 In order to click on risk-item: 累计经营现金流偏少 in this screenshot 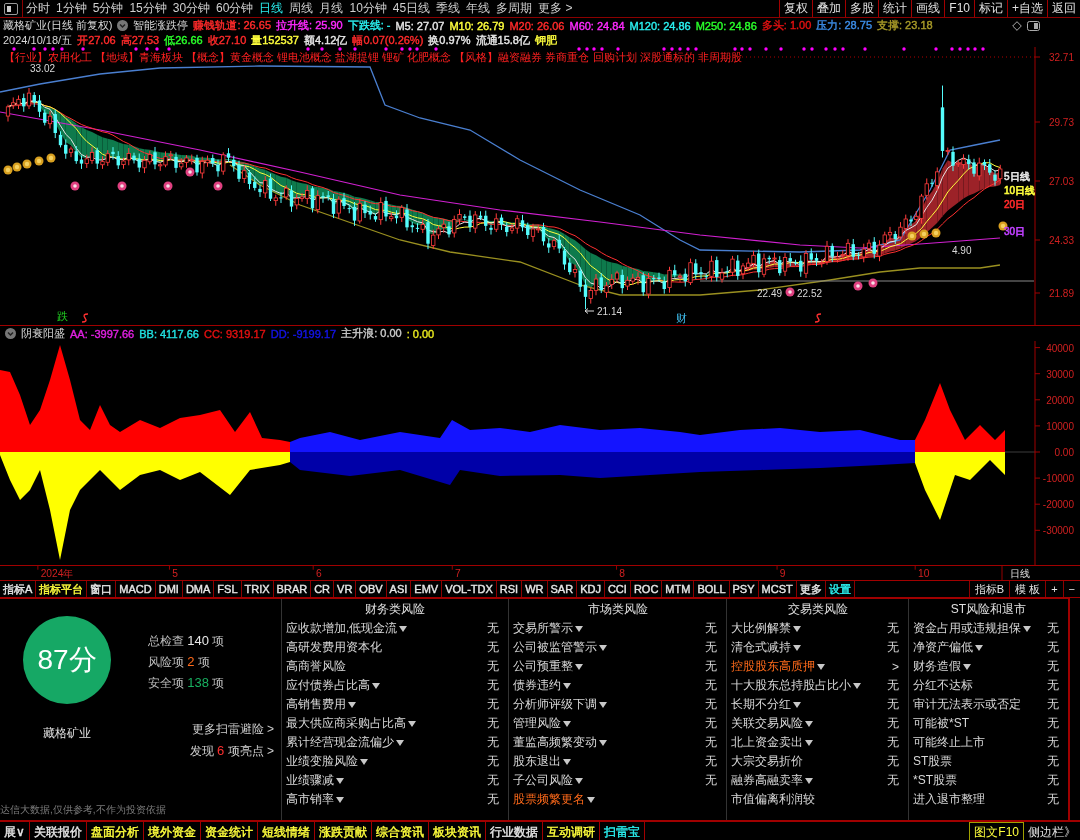, I will do `click(345, 742)`.